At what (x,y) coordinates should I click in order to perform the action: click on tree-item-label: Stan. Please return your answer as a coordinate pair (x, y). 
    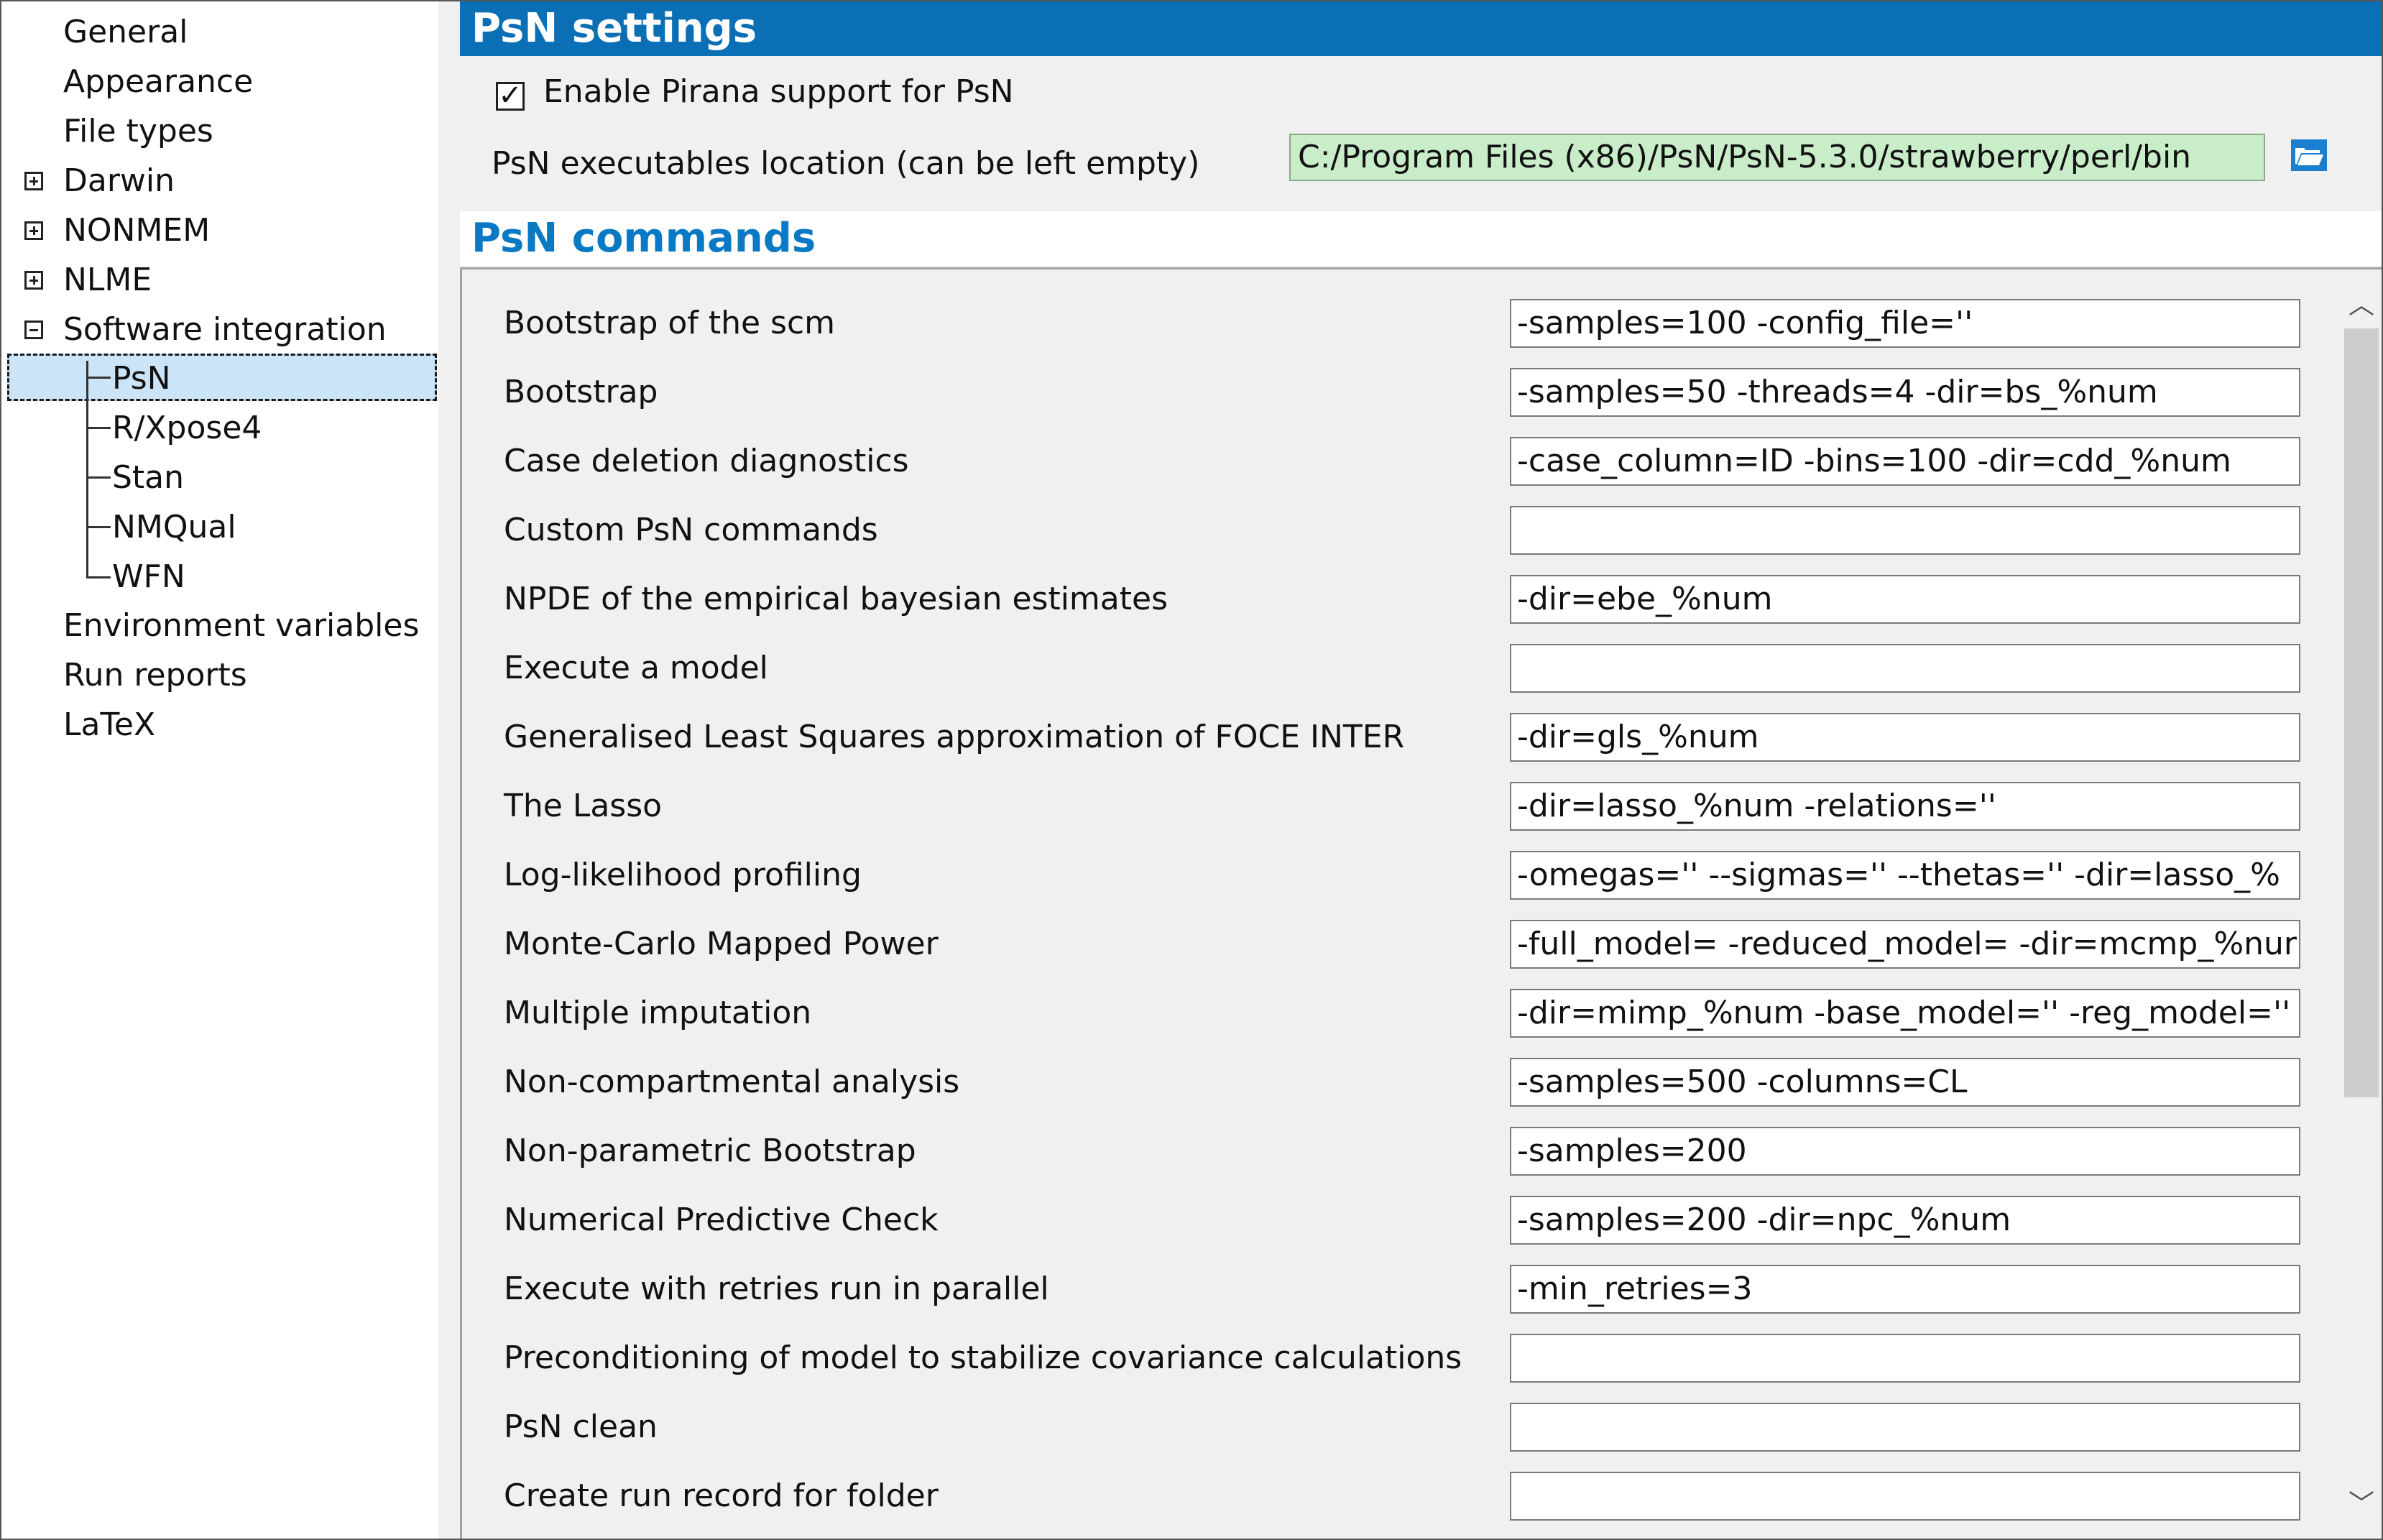
    Looking at the image, I should click on (148, 478).